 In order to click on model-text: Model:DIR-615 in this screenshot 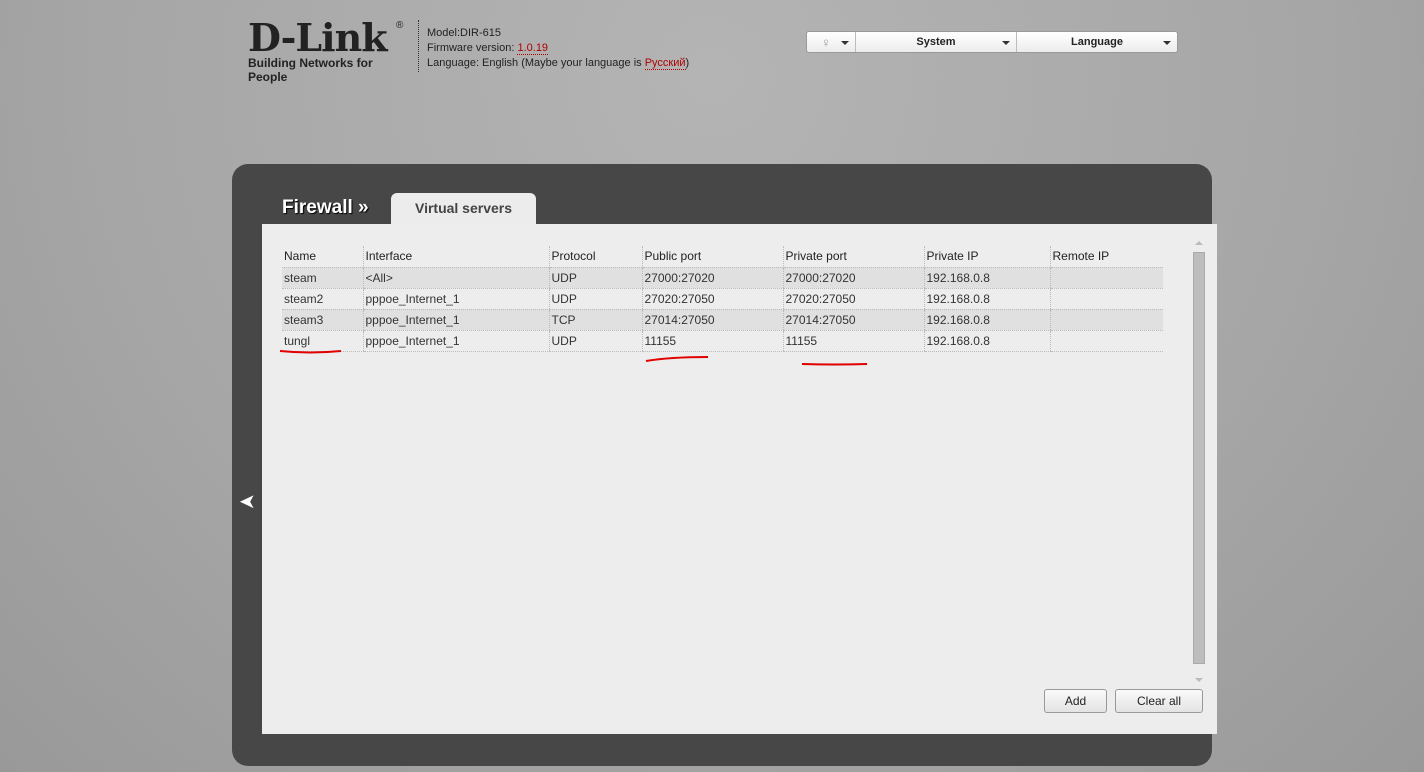, I will do `click(464, 33)`.